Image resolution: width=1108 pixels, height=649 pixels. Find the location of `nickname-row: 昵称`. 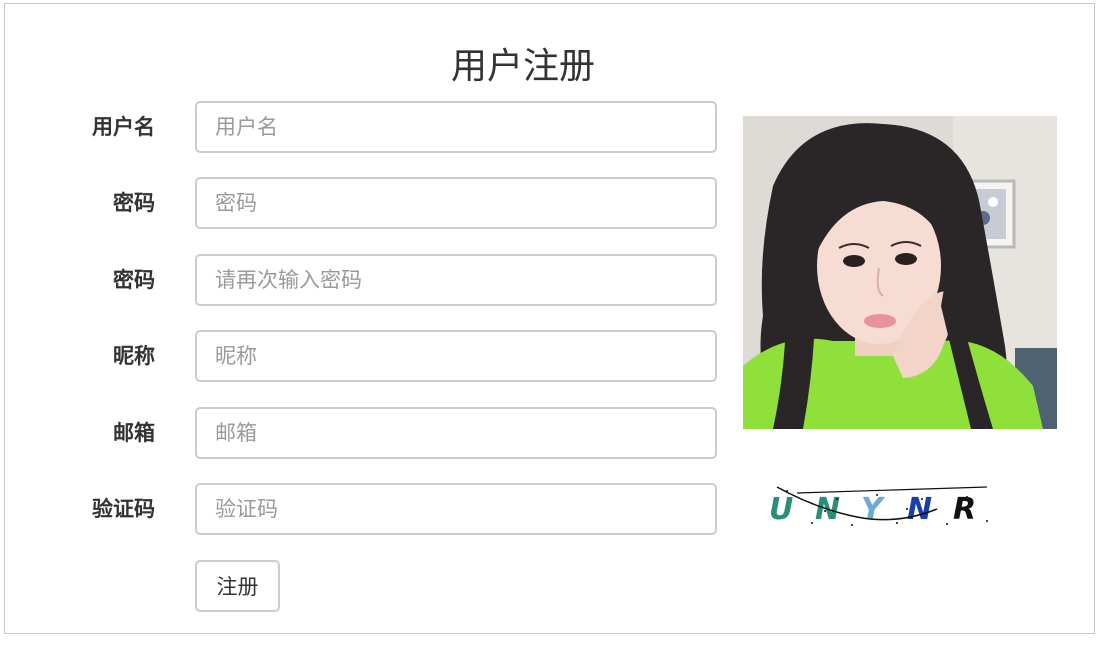

nickname-row: 昵称 is located at coordinates (365, 356).